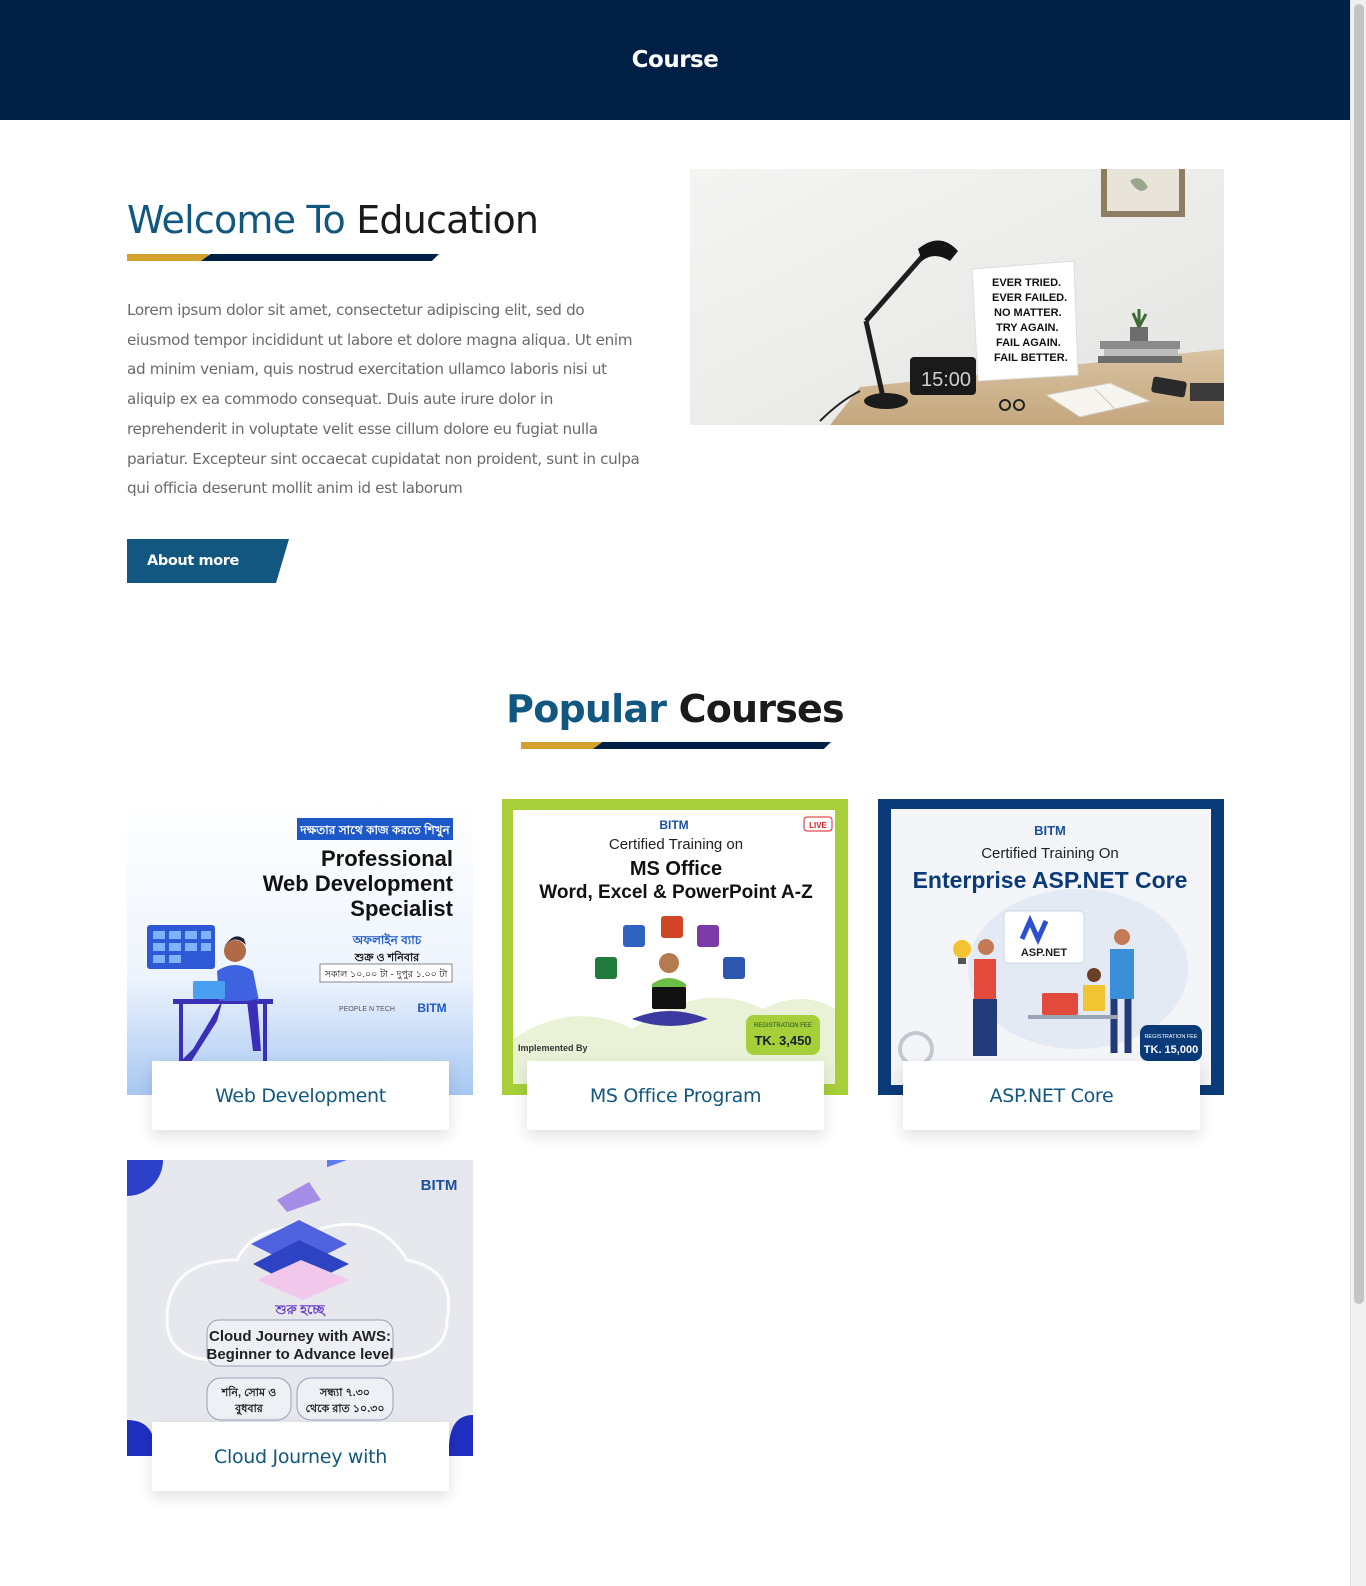  I want to click on svg-text: সকাল ১০.০০ টা - দুপুর ১.০০ টা, so click(386, 973).